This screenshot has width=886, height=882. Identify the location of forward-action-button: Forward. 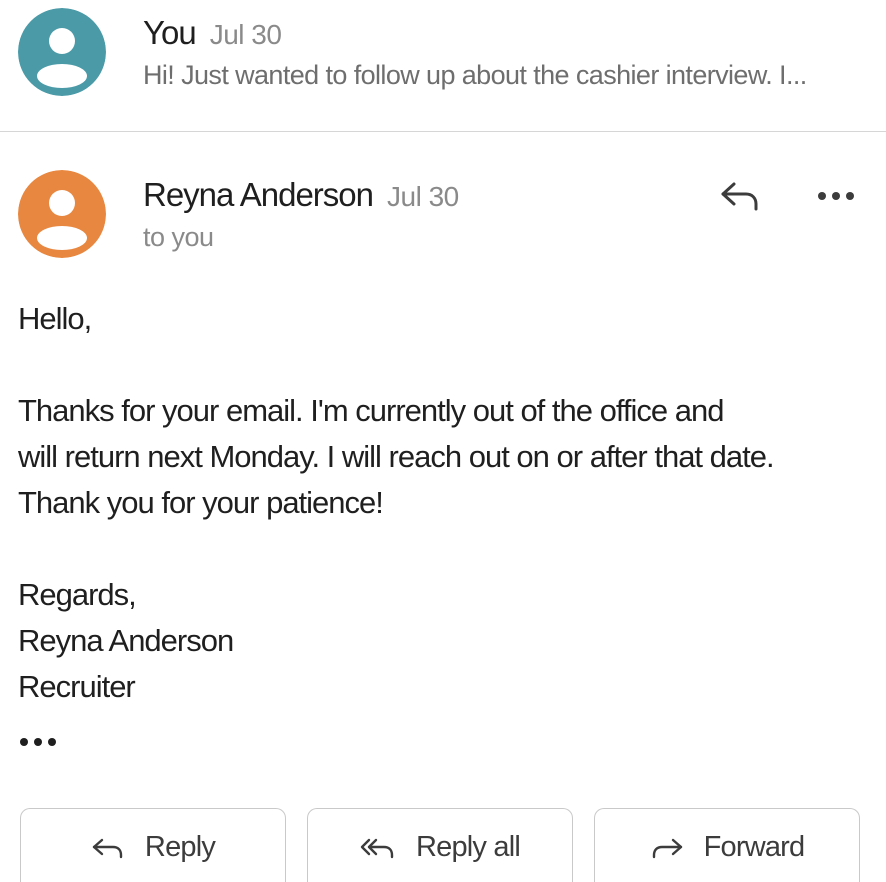
(727, 845).